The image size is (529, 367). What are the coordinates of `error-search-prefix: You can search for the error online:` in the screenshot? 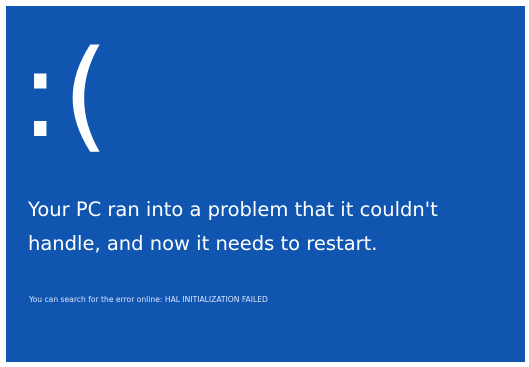 It's located at (97, 299).